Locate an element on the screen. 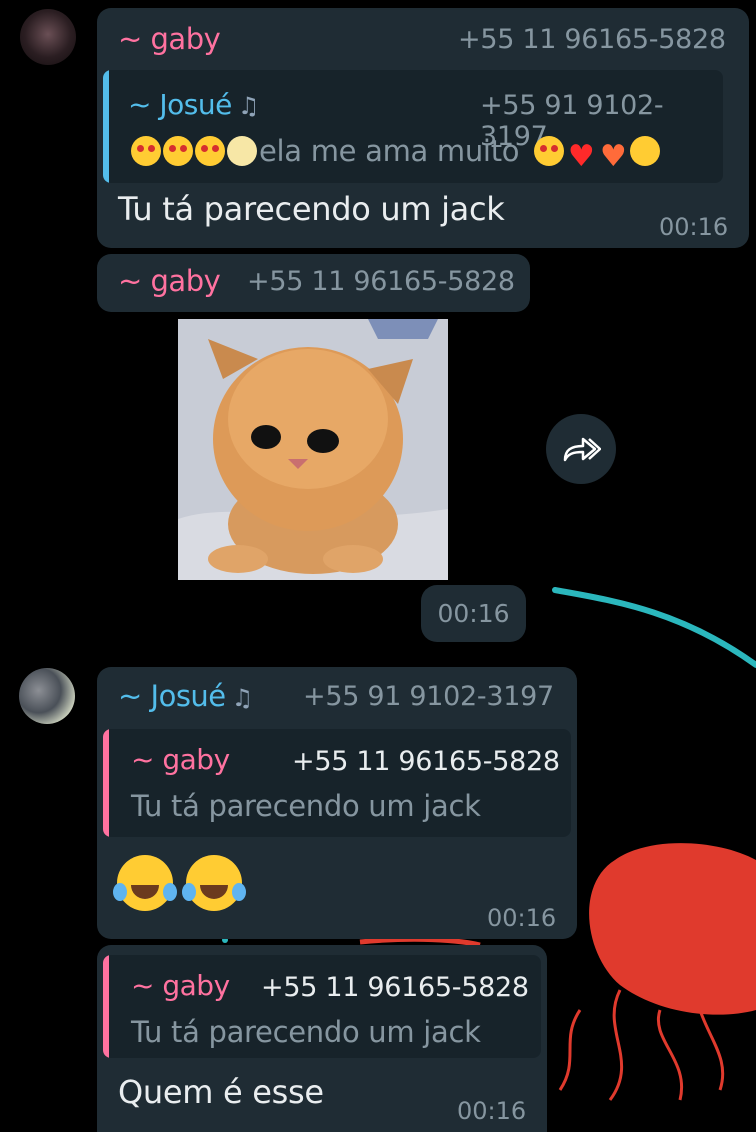 Image resolution: width=756 pixels, height=1132 pixels. kitten-illustration is located at coordinates (313, 449).